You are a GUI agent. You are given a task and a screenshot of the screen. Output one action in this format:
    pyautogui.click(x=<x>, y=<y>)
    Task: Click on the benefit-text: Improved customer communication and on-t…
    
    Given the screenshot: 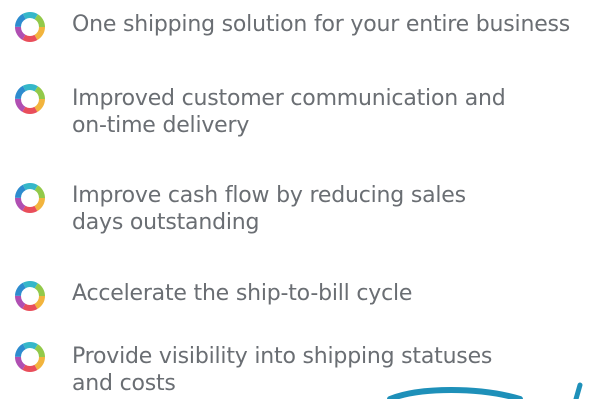 What is the action you would take?
    pyautogui.click(x=289, y=112)
    